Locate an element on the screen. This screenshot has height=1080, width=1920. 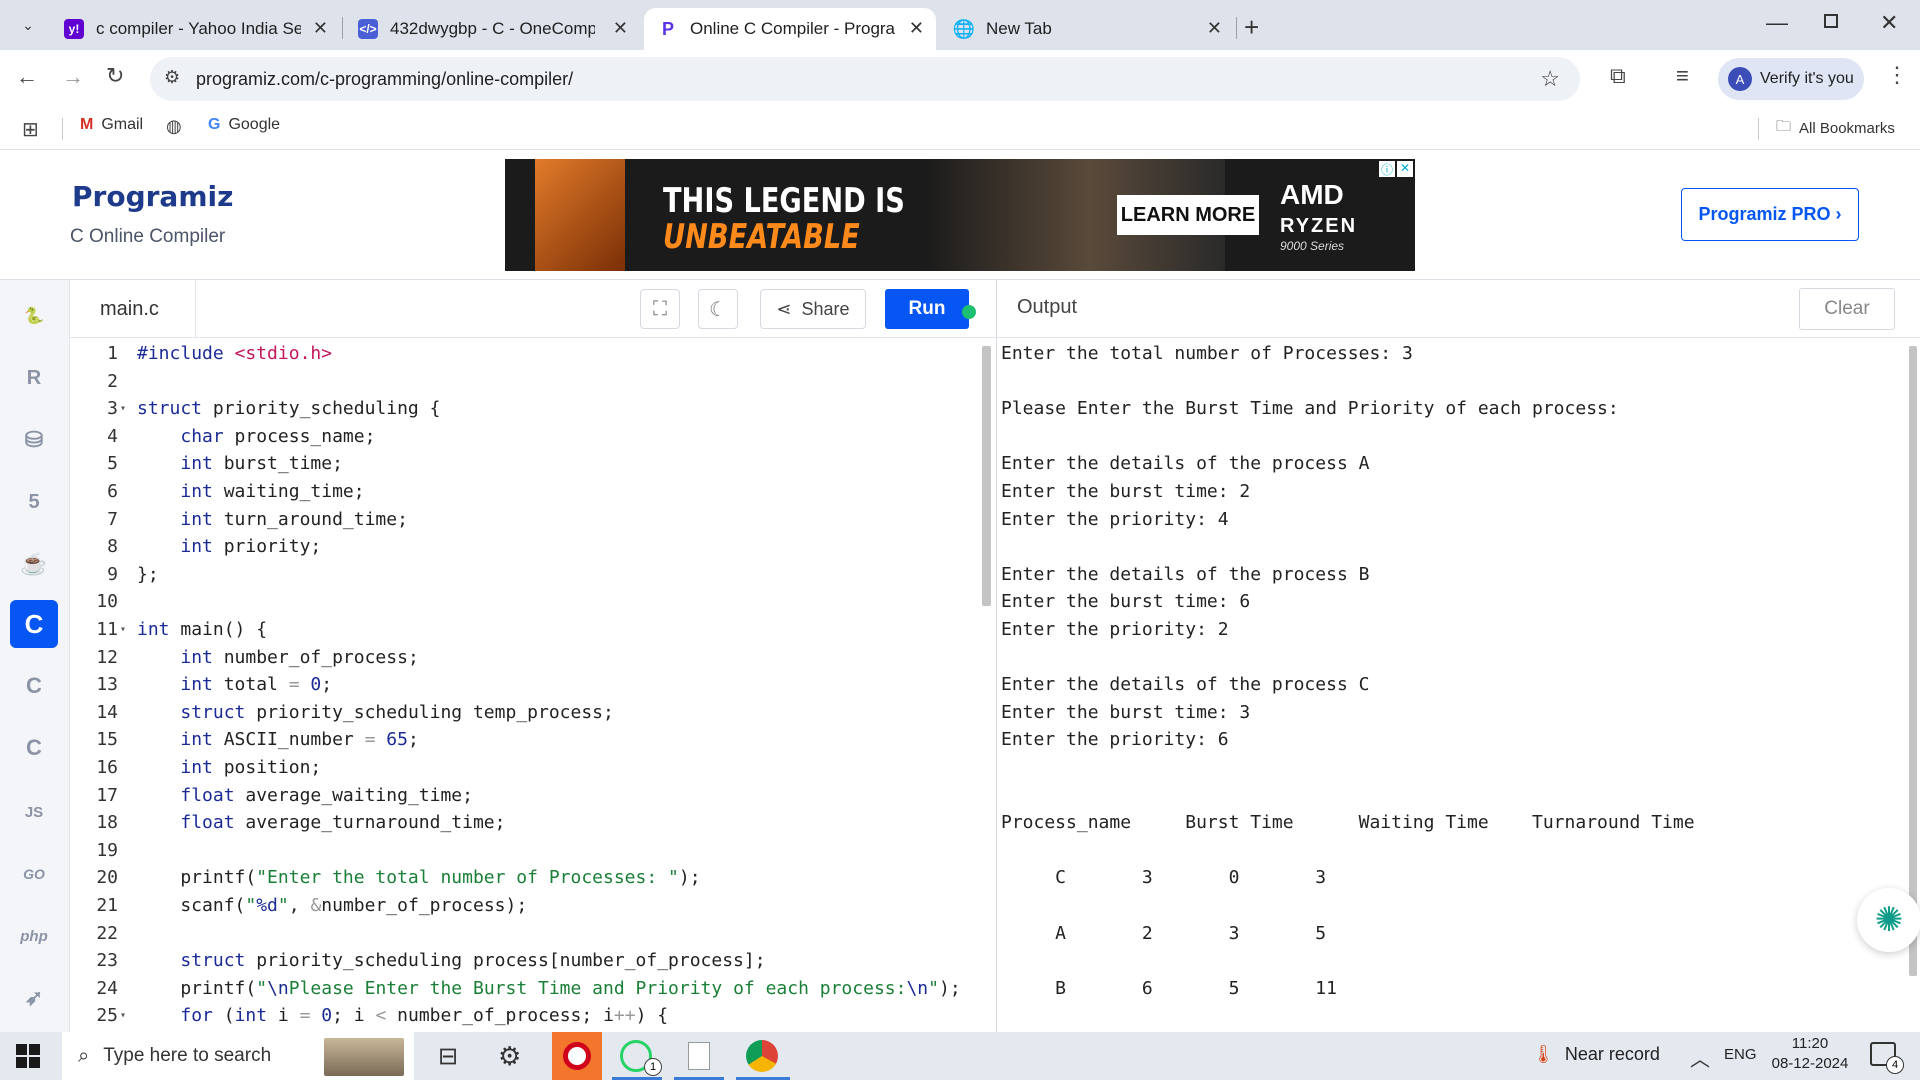
opera-icon is located at coordinates (577, 1056).